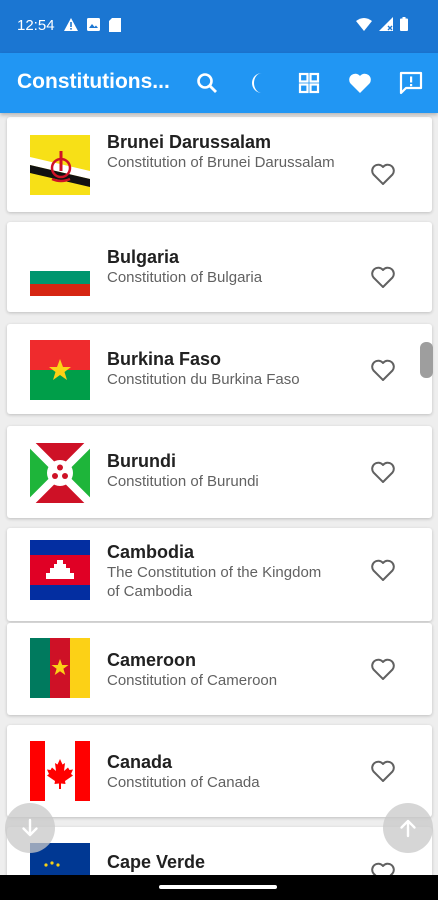  I want to click on list-item: Canada Constitution of Canada, so click(219, 771).